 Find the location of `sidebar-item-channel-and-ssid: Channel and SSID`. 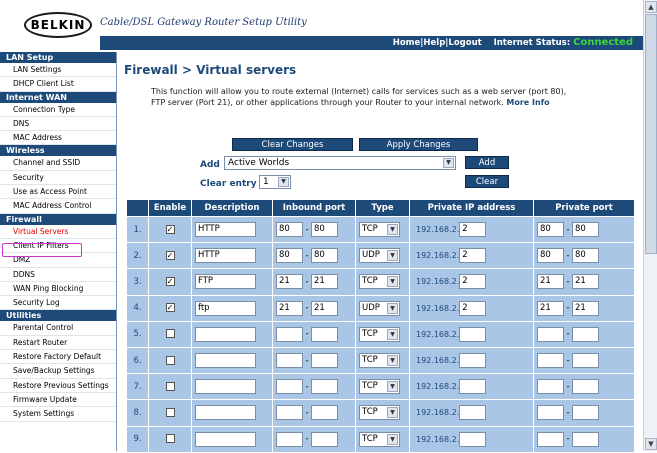

sidebar-item-channel-and-ssid: Channel and SSID is located at coordinates (58, 163).